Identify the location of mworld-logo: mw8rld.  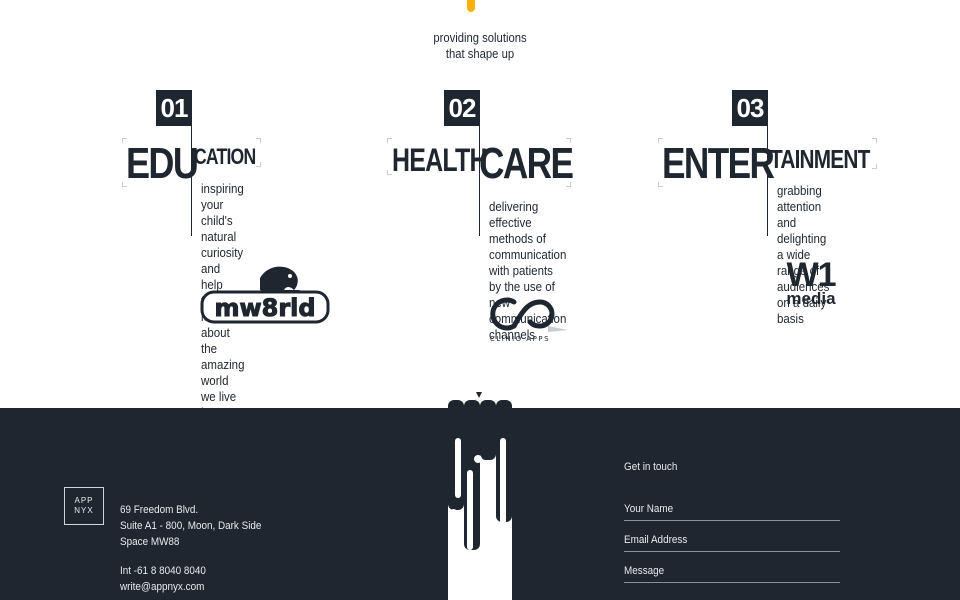
(265, 295).